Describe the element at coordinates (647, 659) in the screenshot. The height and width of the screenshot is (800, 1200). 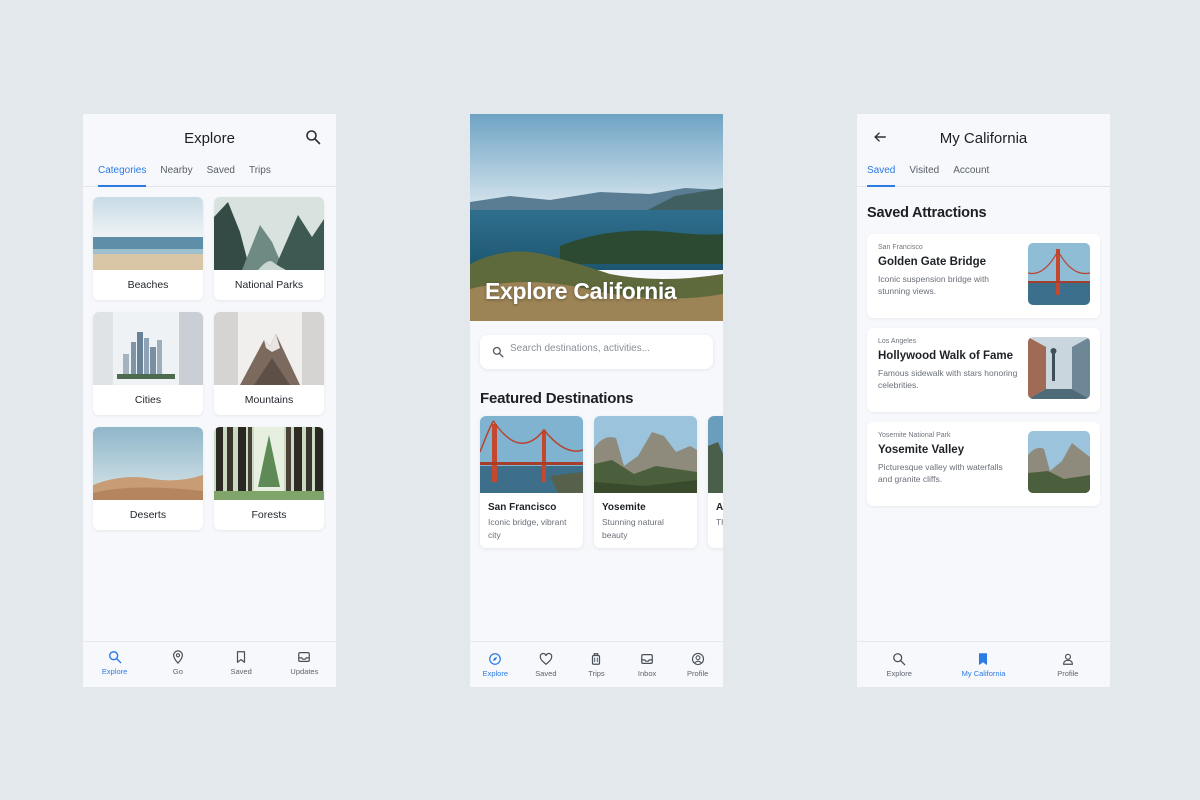
I see `inbox-icon` at that location.